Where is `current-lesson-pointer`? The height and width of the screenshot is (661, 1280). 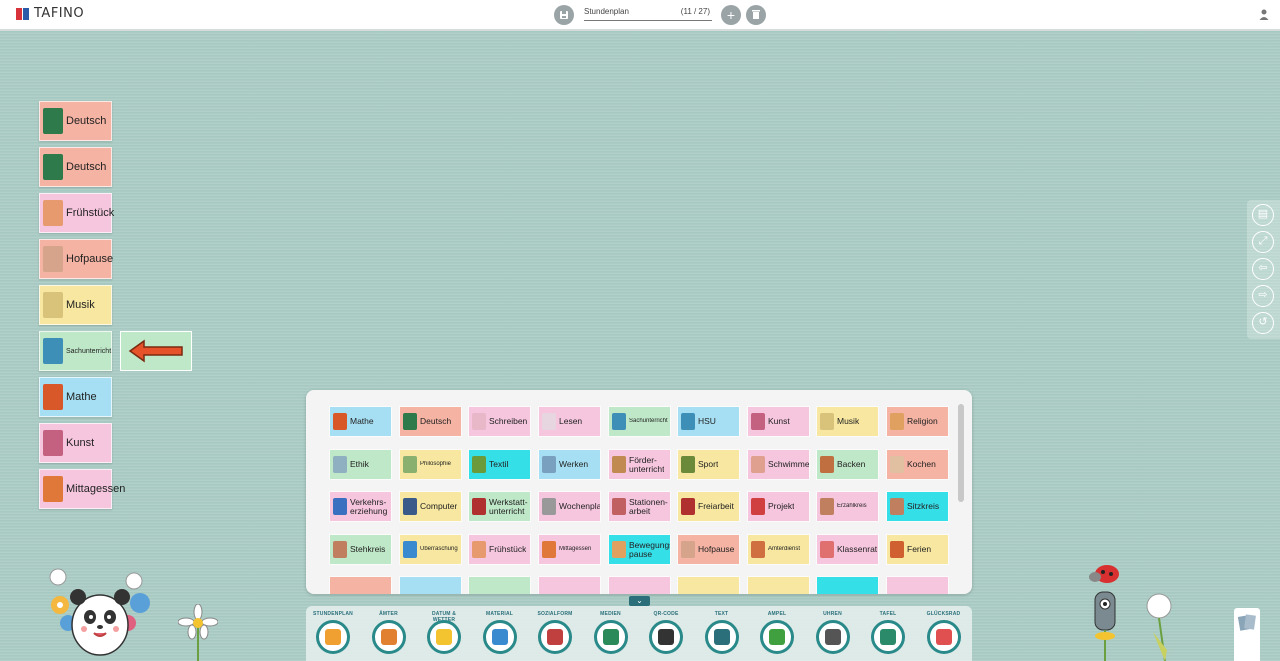 current-lesson-pointer is located at coordinates (156, 351).